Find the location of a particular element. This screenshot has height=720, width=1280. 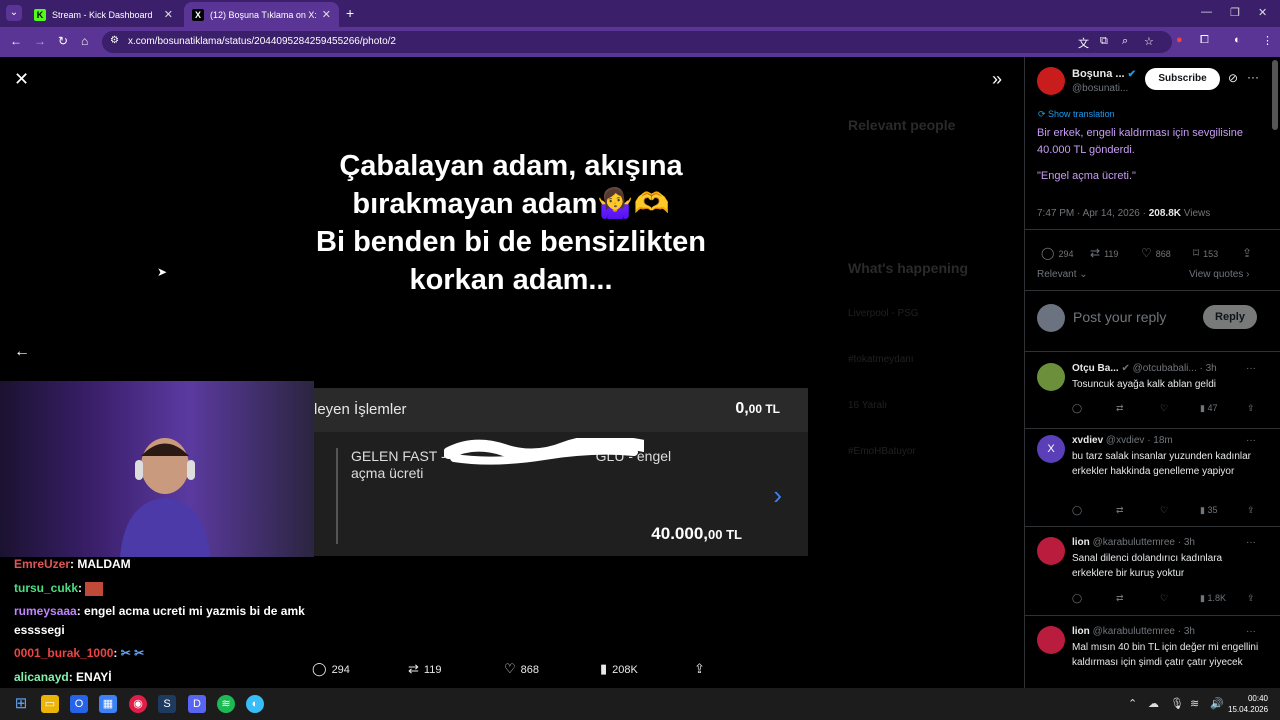

network-tray-icon: ☁ is located at coordinates (1153, 703).